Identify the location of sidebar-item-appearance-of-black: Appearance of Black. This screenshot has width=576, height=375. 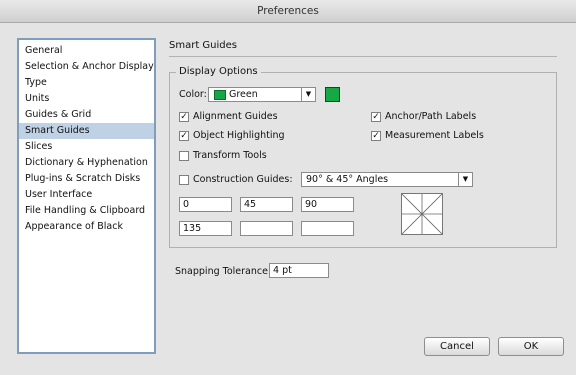
(86, 227).